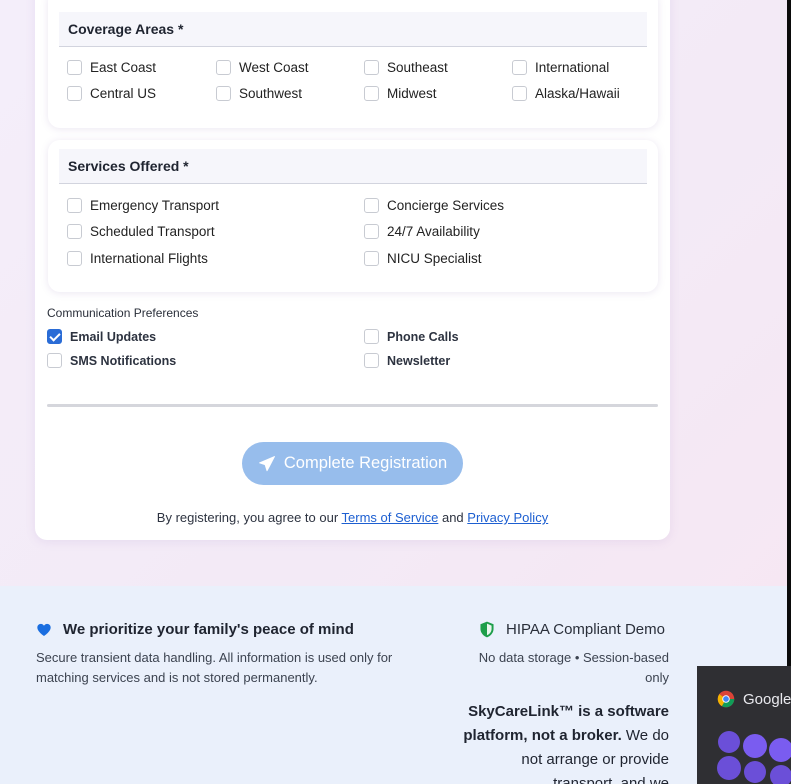 The width and height of the screenshot is (791, 784). Describe the element at coordinates (434, 258) in the screenshot. I see `option-label: NICU Specialist` at that location.